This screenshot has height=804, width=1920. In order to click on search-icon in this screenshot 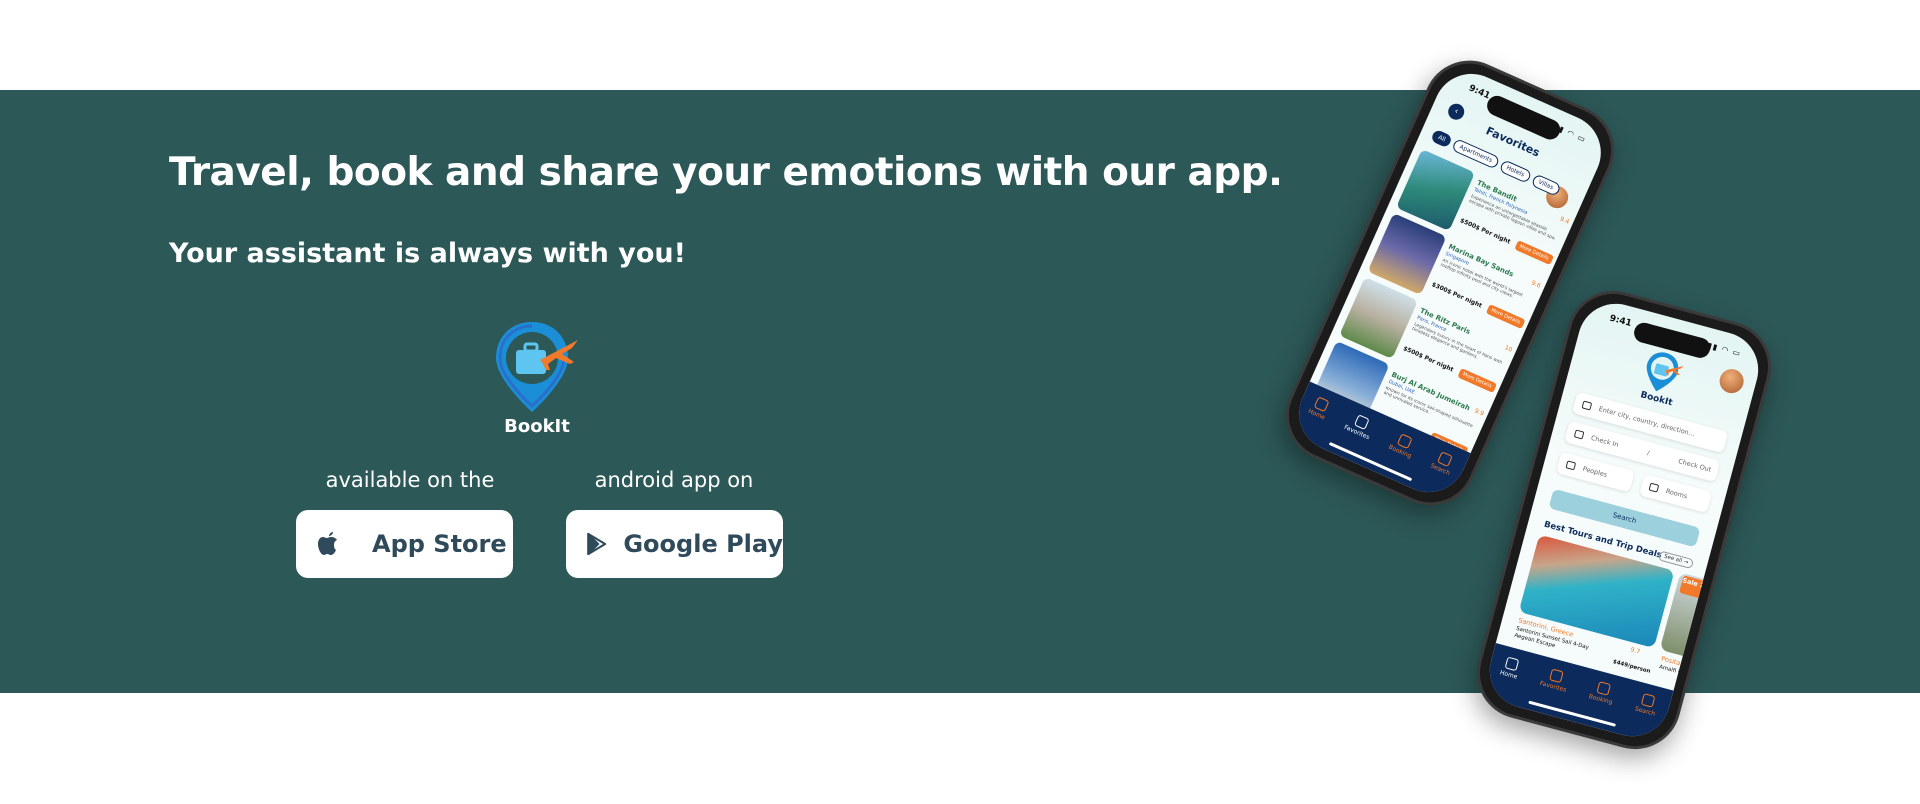, I will do `click(1648, 700)`.